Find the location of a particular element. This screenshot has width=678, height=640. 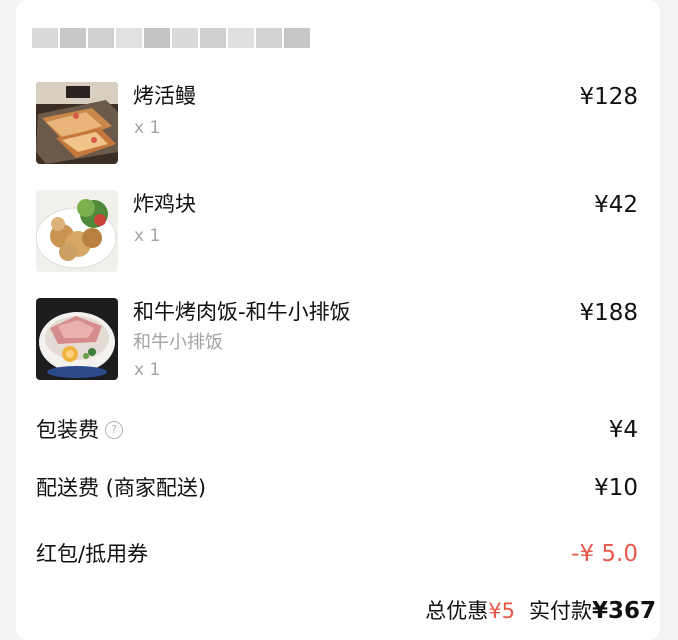

store-name-blurred is located at coordinates (172, 39).